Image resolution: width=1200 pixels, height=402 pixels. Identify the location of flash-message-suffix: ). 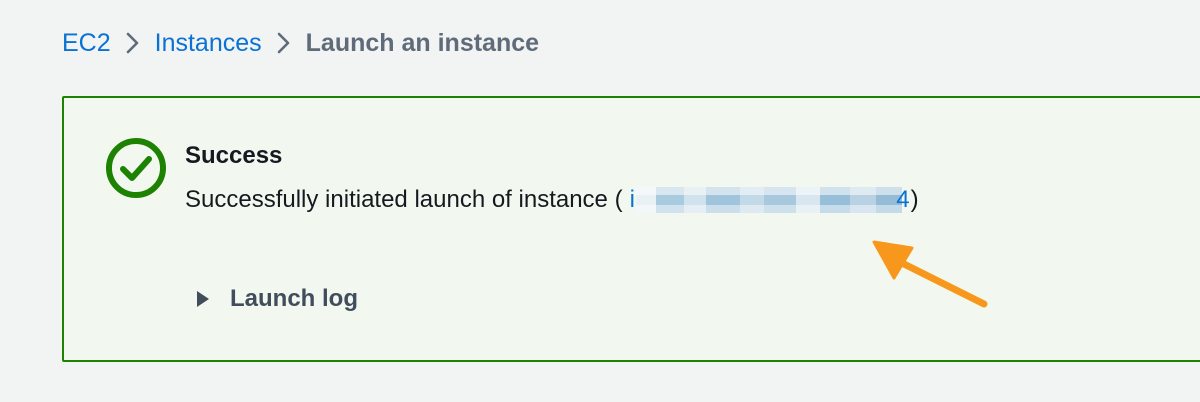
(914, 199).